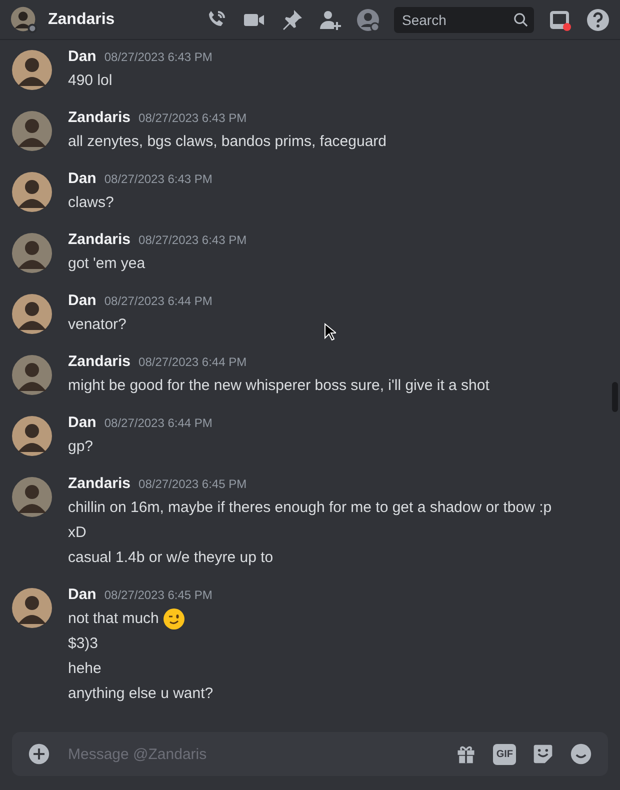 The image size is (620, 790). I want to click on message-text: all zenytes, bgs claws, bandos prims, faceguard, so click(227, 142).